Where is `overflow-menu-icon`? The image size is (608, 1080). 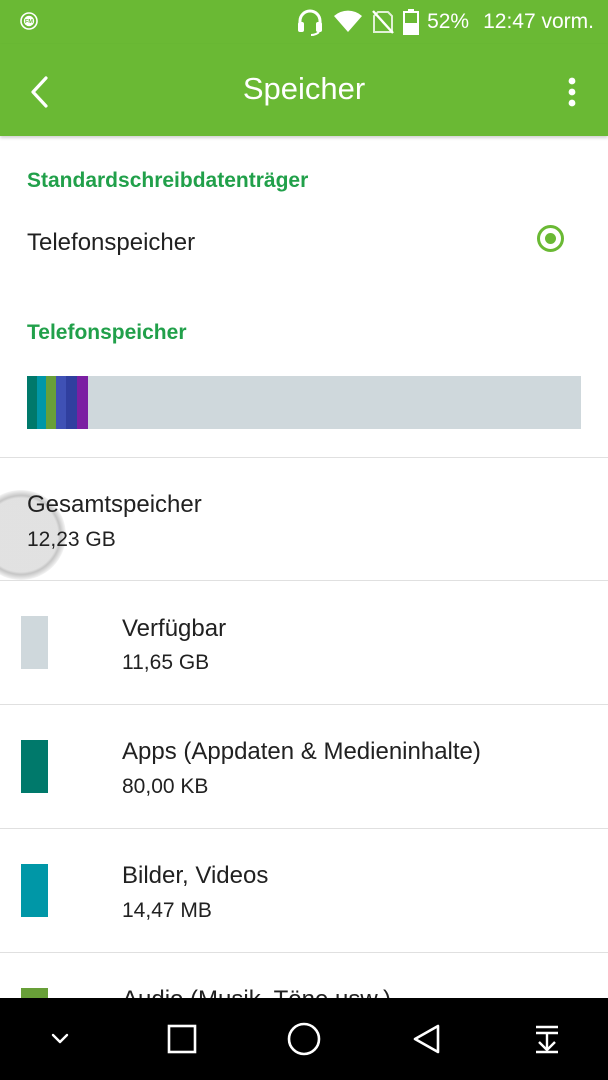
overflow-menu-icon is located at coordinates (572, 92).